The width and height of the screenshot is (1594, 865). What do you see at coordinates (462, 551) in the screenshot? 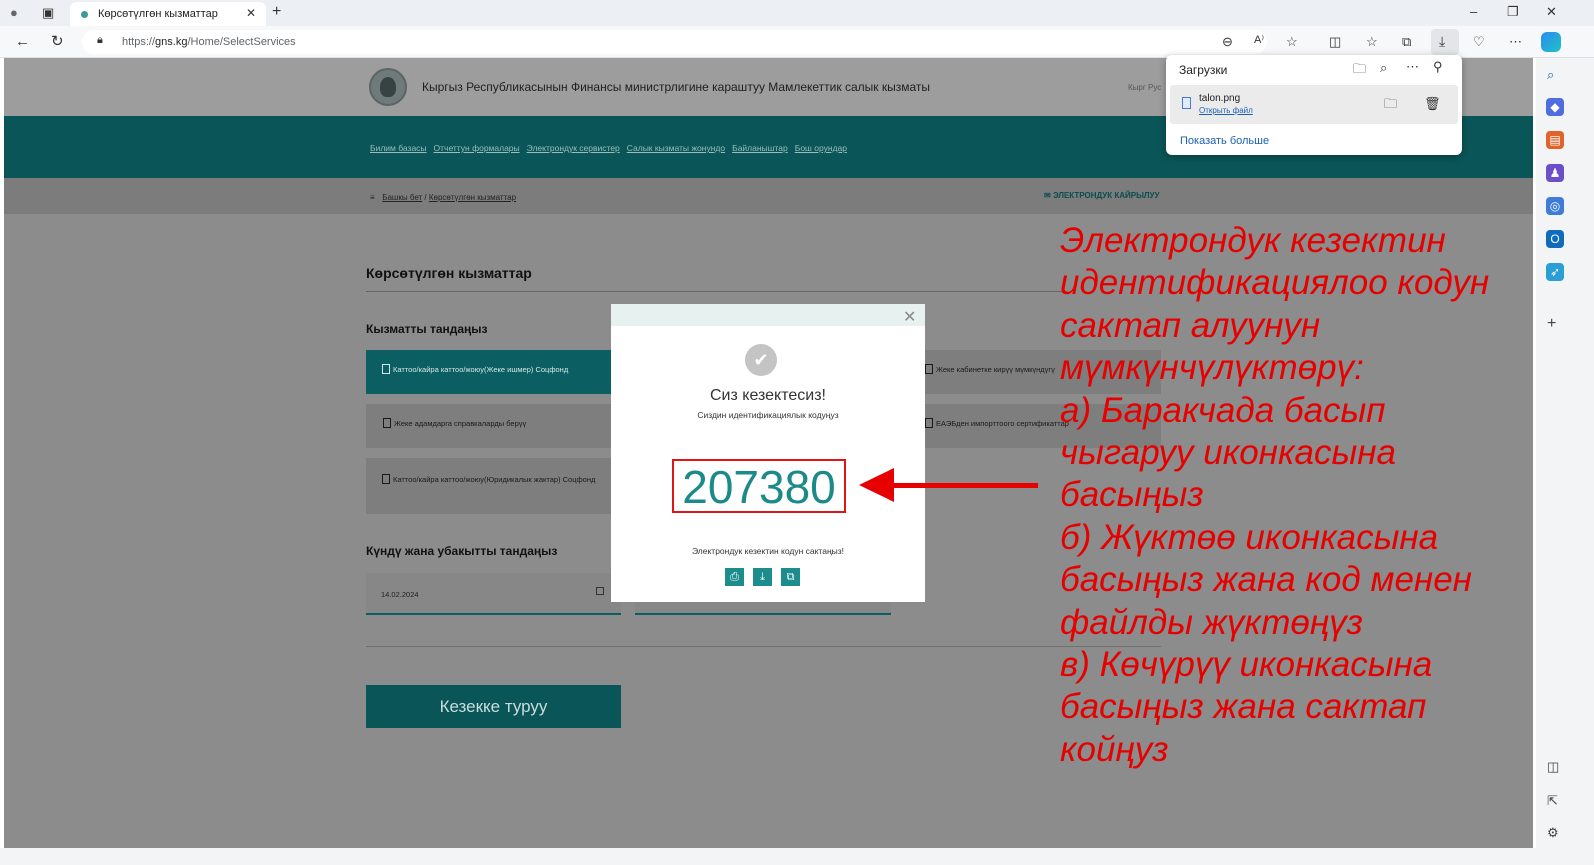
I see `choose-datetime-label: Күндү жана убакытты тандаңыз` at bounding box center [462, 551].